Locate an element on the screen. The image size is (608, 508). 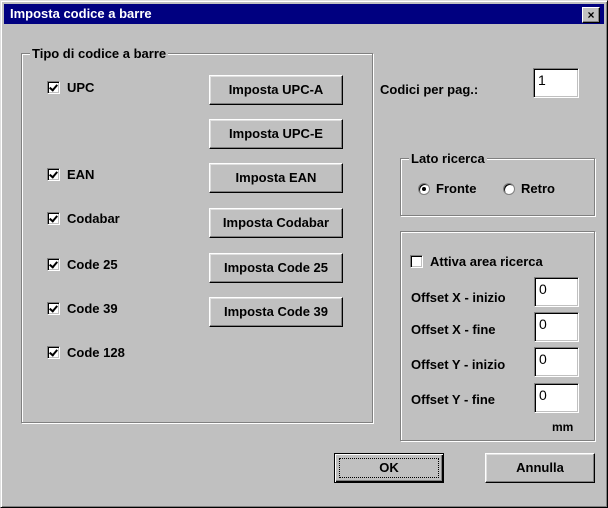
checkbox-ean: EAN is located at coordinates (70, 174).